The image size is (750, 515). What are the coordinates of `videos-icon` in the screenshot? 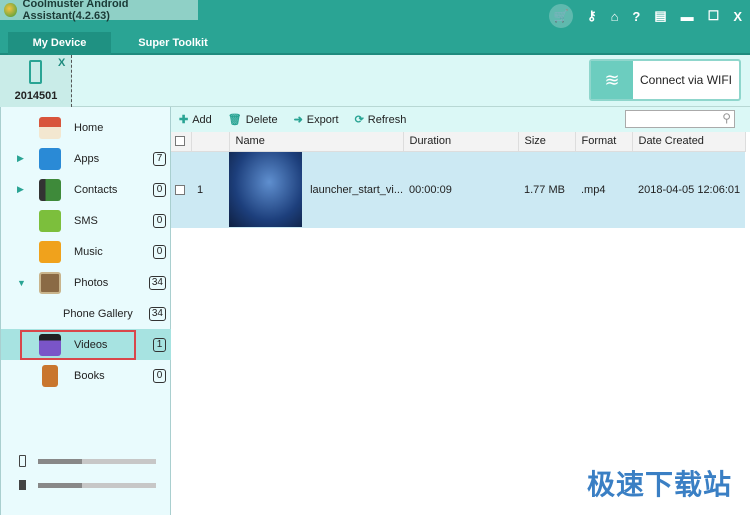 It's located at (50, 344).